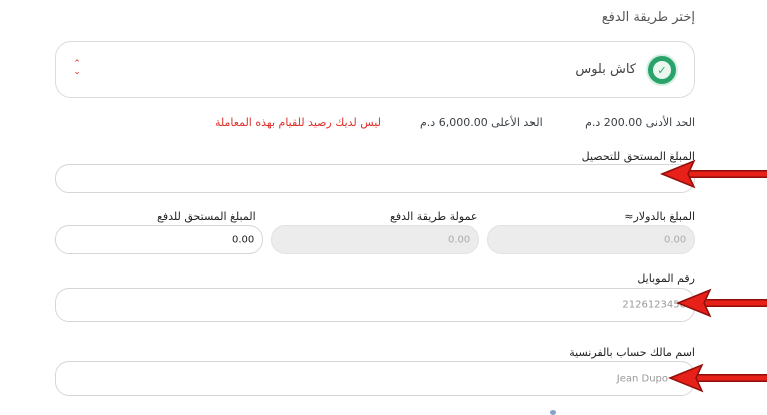  I want to click on account-owner-placeholder: Jean Dupo, so click(642, 378).